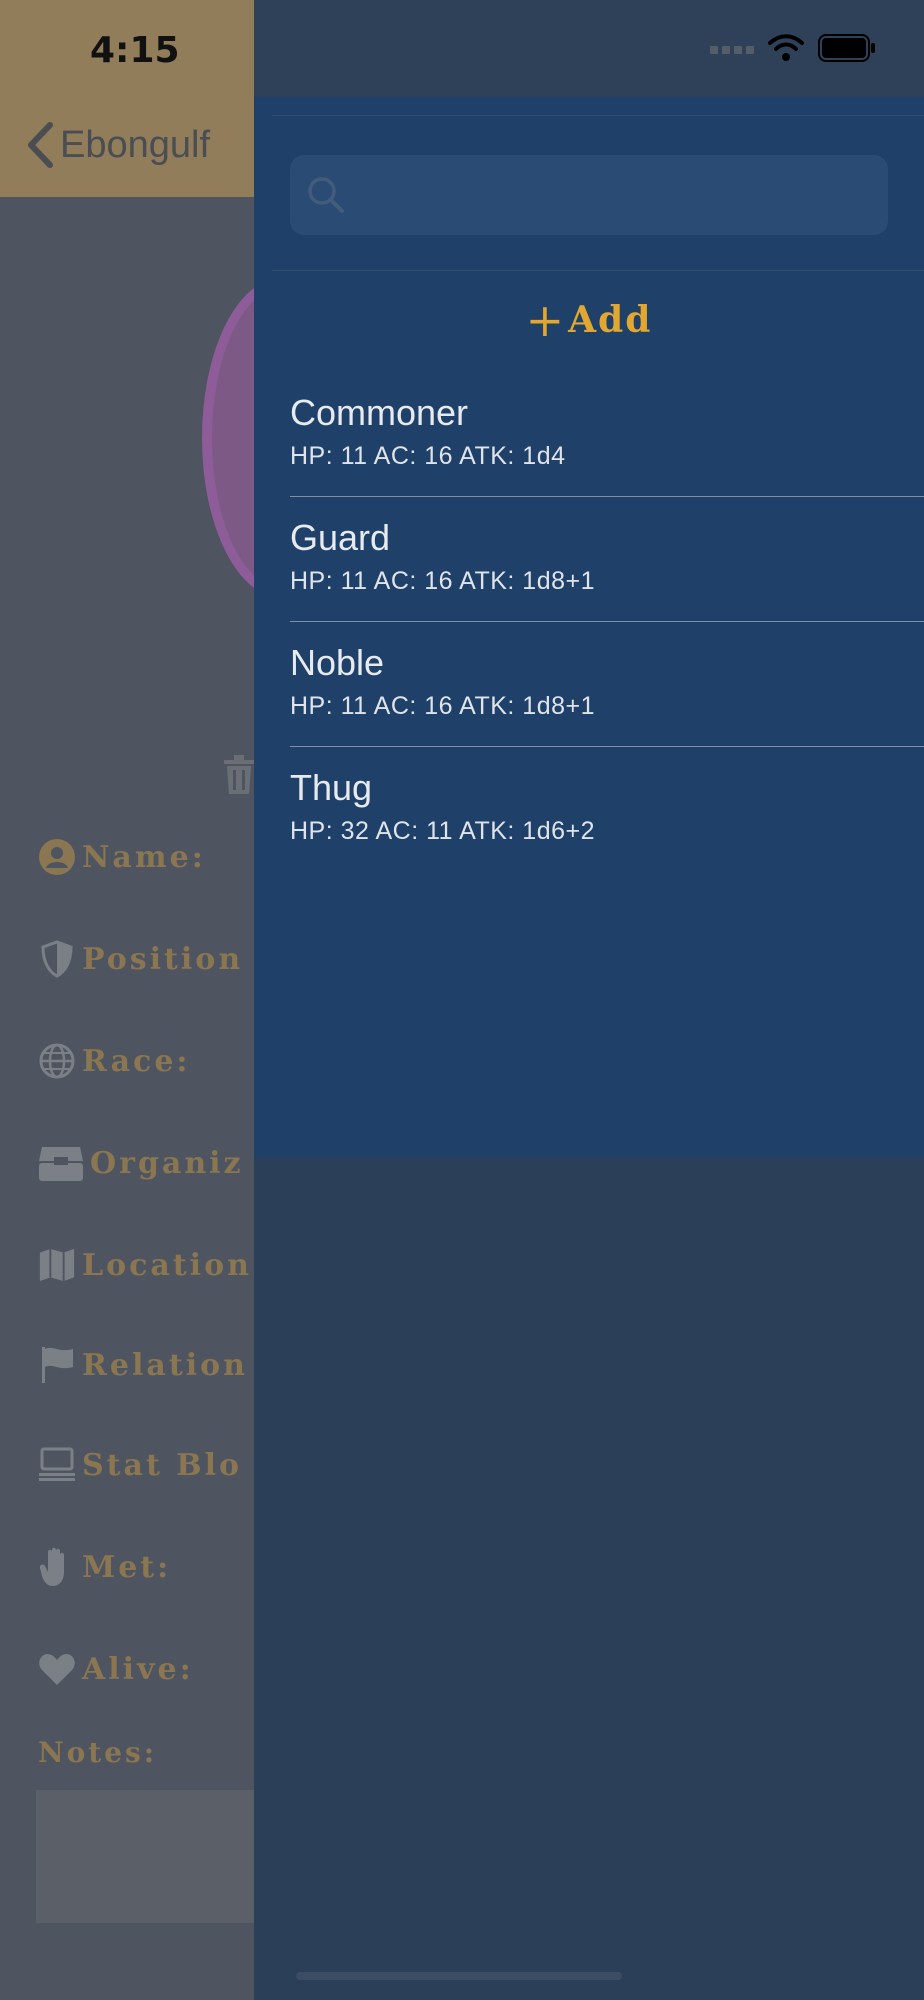 The image size is (924, 2000). Describe the element at coordinates (57, 1566) in the screenshot. I see `hand-icon` at that location.